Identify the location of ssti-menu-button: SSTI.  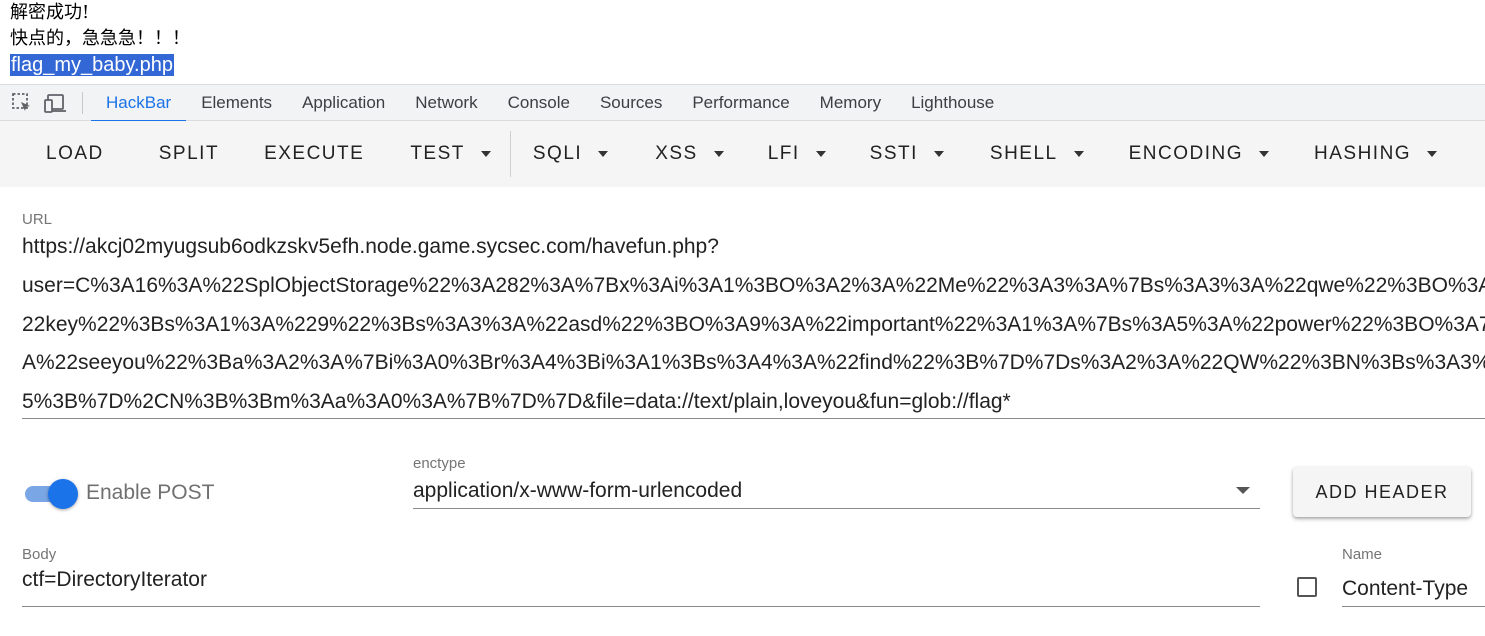
(907, 154).